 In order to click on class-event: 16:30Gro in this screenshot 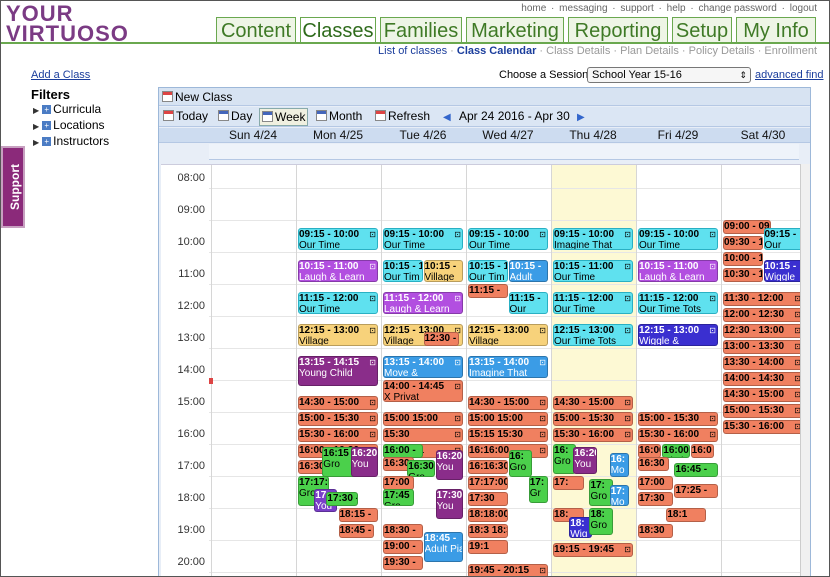, I will do `click(421, 468)`.